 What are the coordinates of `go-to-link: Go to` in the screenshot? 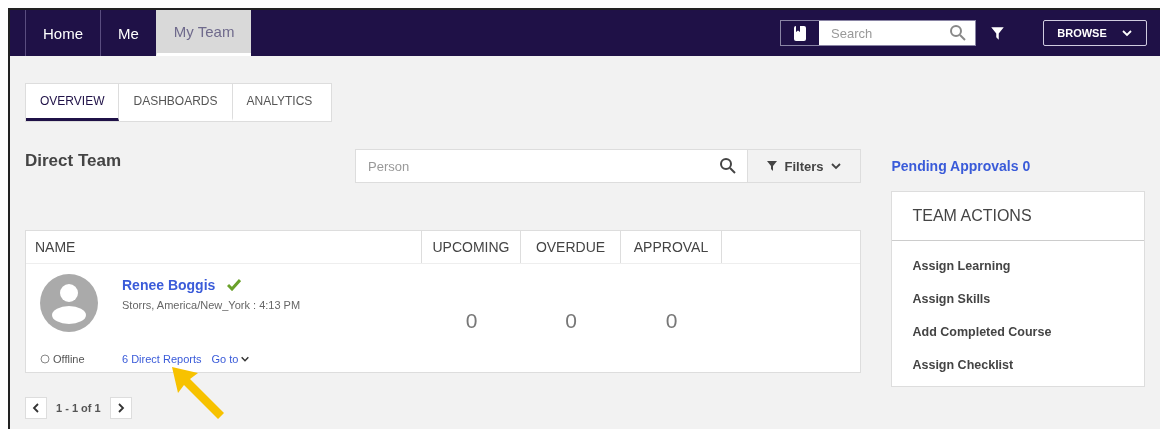 It's located at (231, 359).